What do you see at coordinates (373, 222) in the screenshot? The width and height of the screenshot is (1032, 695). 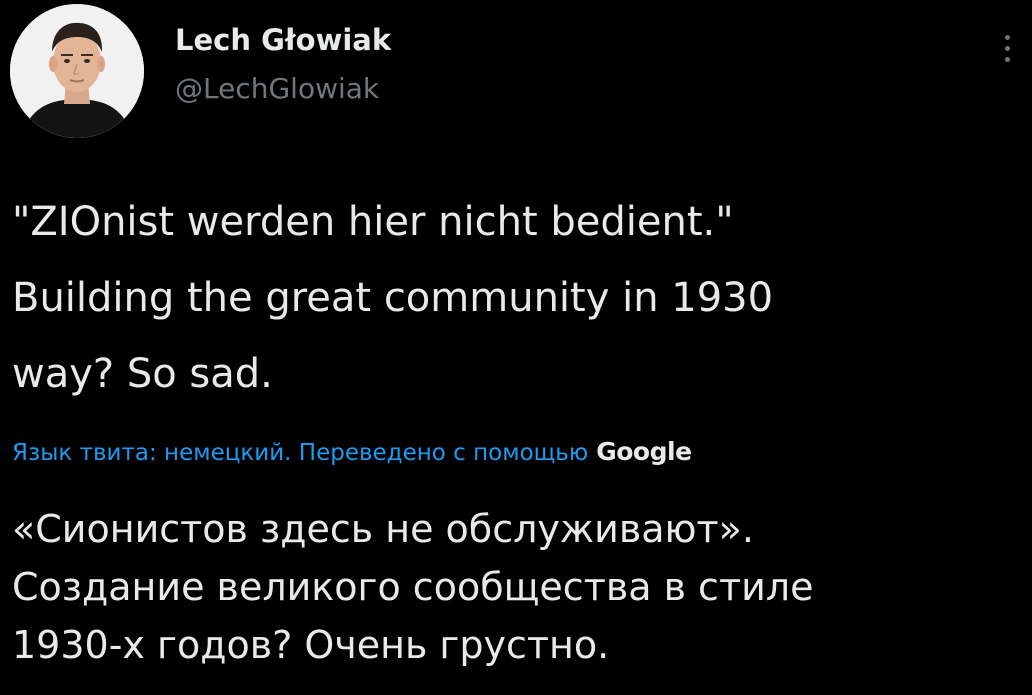 I see `tweet-text-line: "ZIOnist werden hier nicht bedient."` at bounding box center [373, 222].